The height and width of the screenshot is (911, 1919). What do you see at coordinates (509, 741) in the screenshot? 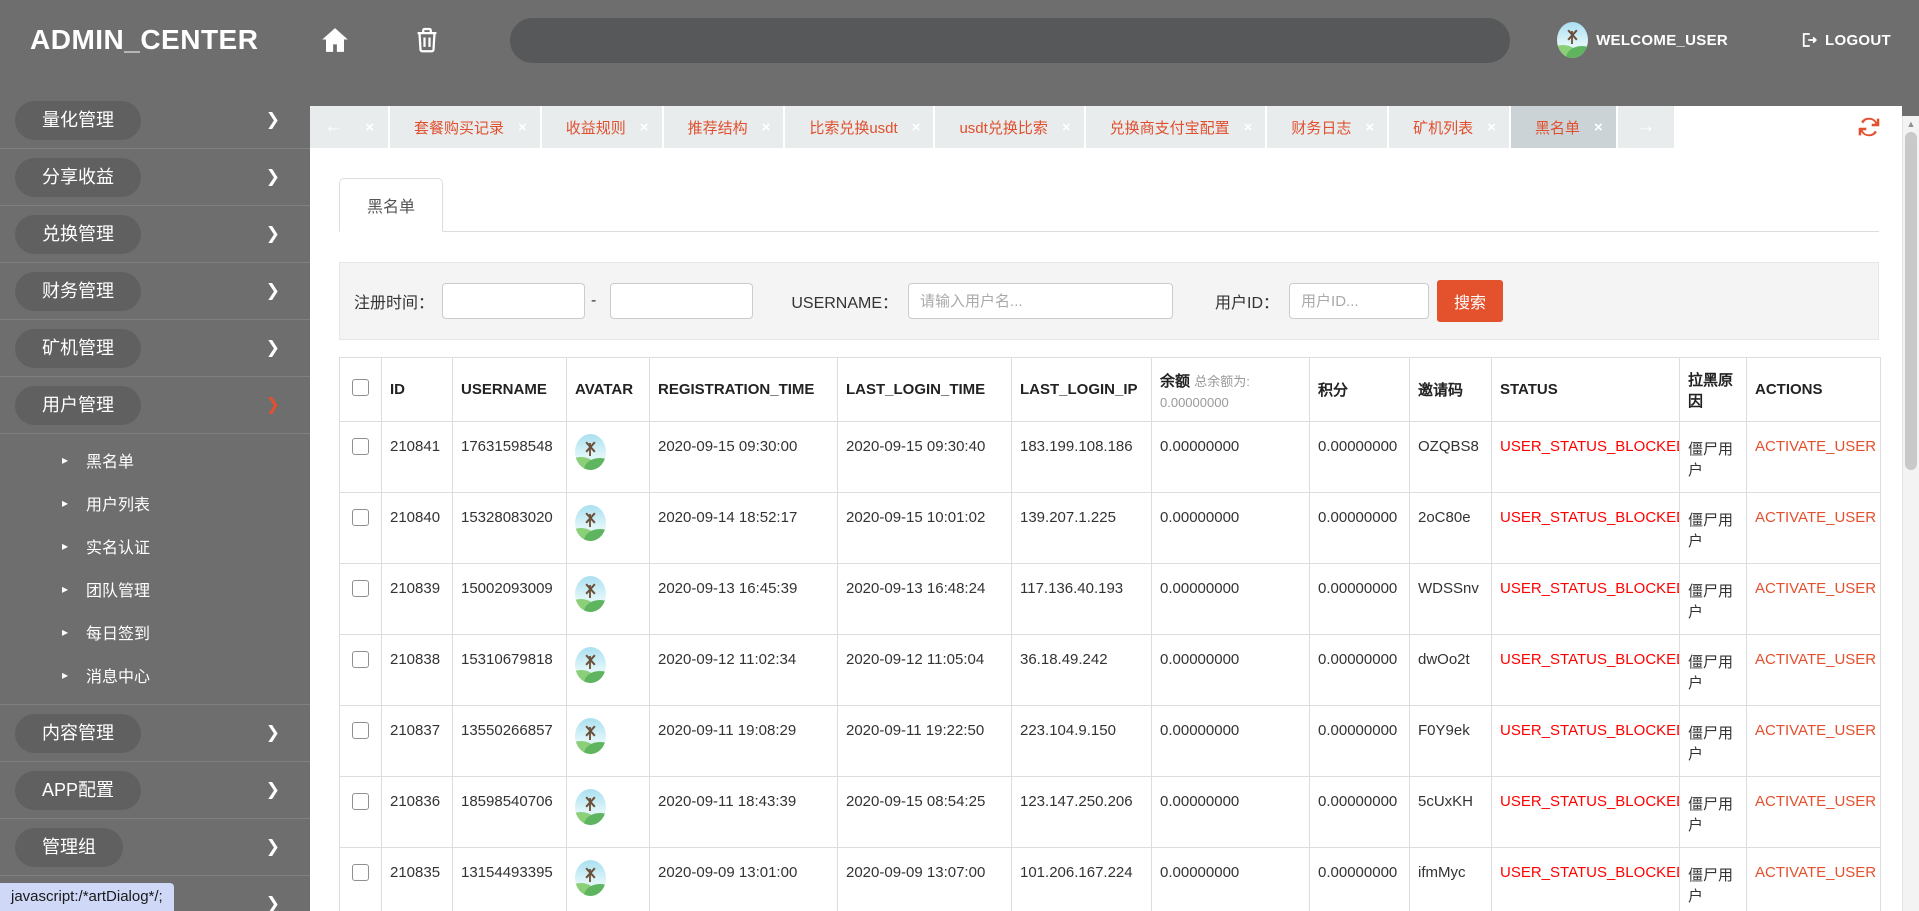
I see `cell-username: 13550266857` at bounding box center [509, 741].